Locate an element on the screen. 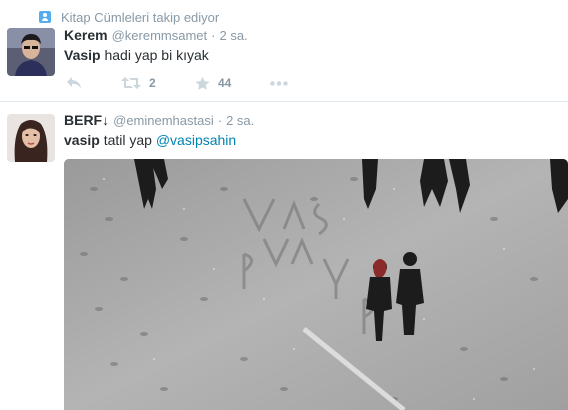  tweet-header: Kerem @keremmsamet · 2 sa. is located at coordinates (156, 36).